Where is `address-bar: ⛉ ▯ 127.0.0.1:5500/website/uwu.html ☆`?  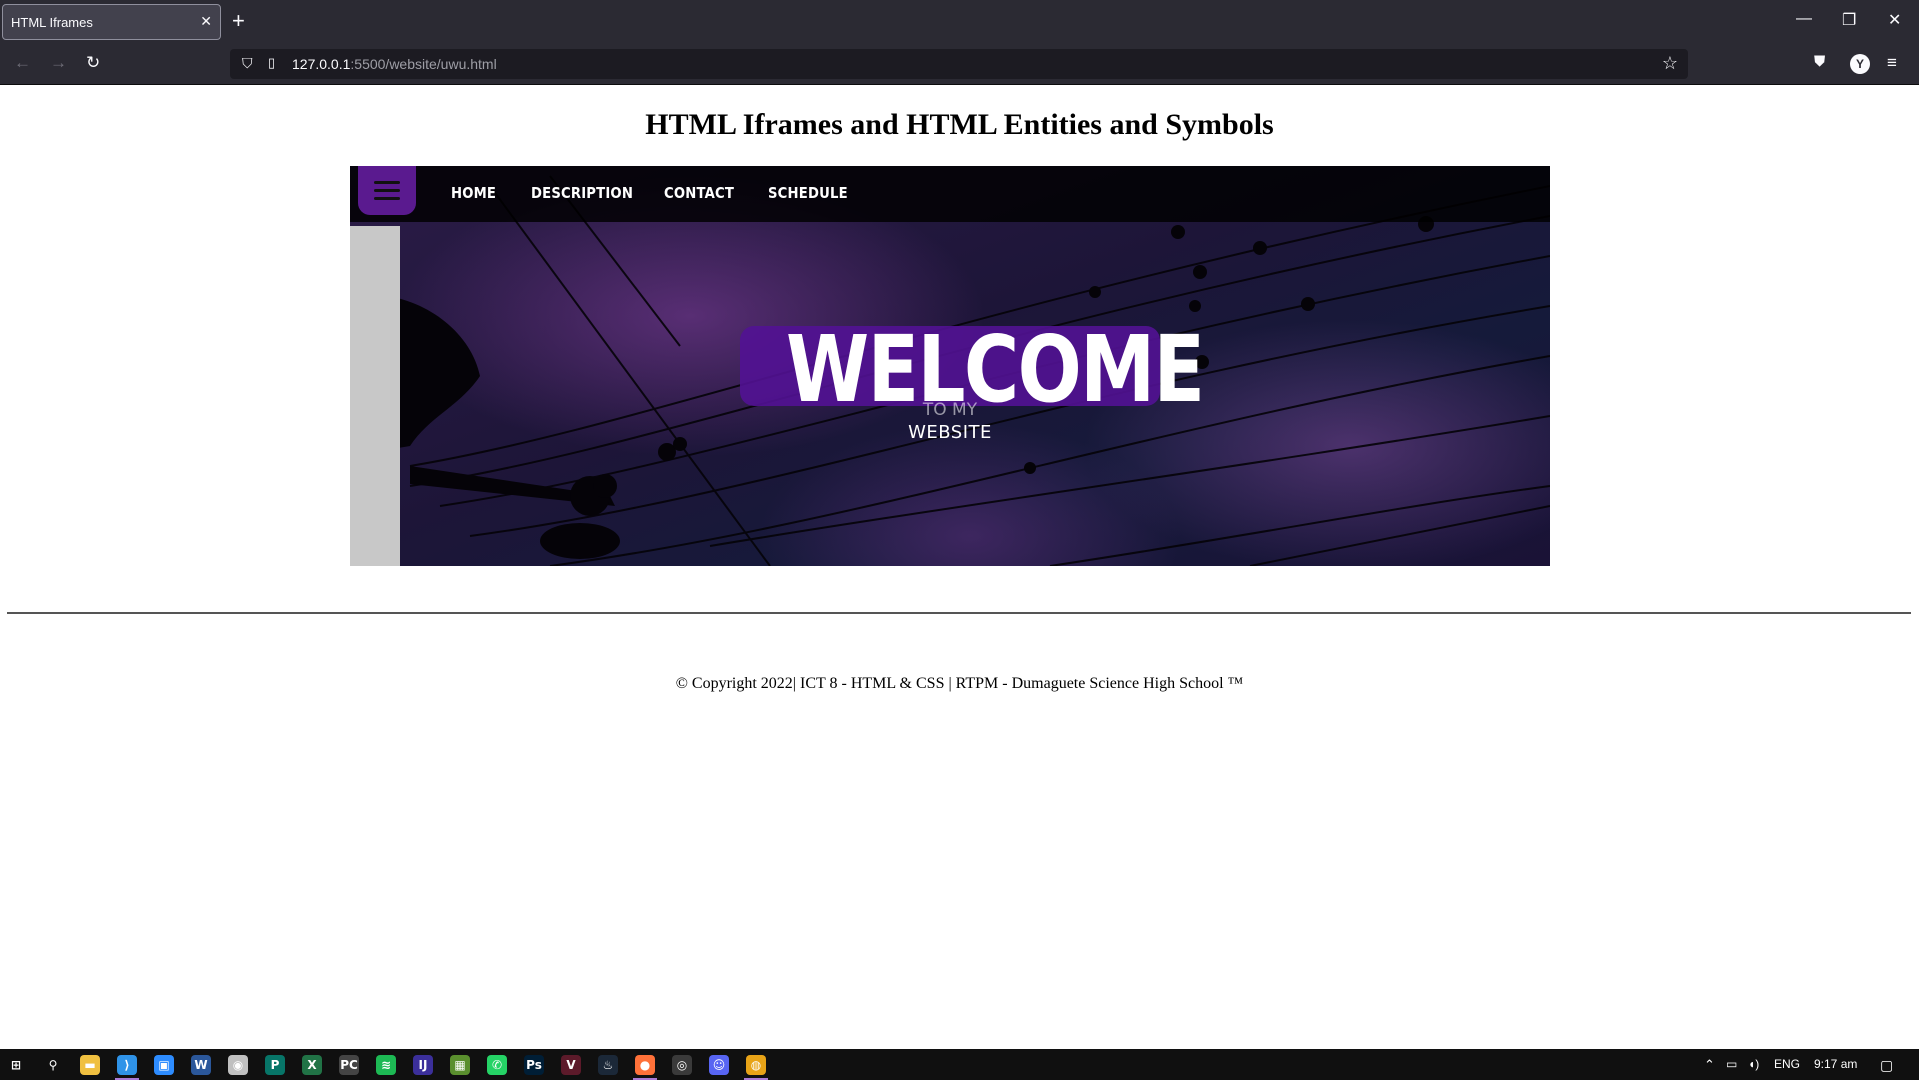
address-bar: ⛉ ▯ 127.0.0.1:5500/website/uwu.html ☆ is located at coordinates (959, 64).